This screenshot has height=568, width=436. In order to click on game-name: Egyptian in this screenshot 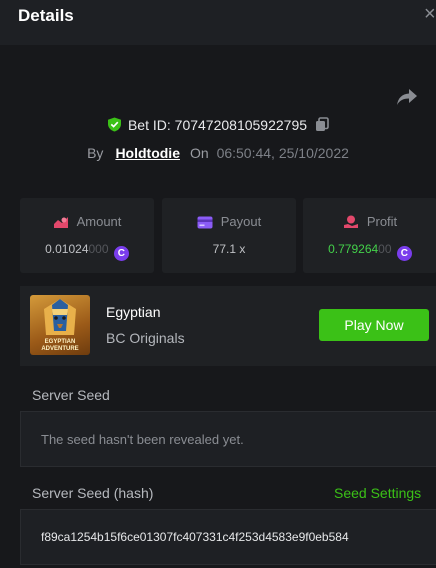, I will do `click(133, 312)`.